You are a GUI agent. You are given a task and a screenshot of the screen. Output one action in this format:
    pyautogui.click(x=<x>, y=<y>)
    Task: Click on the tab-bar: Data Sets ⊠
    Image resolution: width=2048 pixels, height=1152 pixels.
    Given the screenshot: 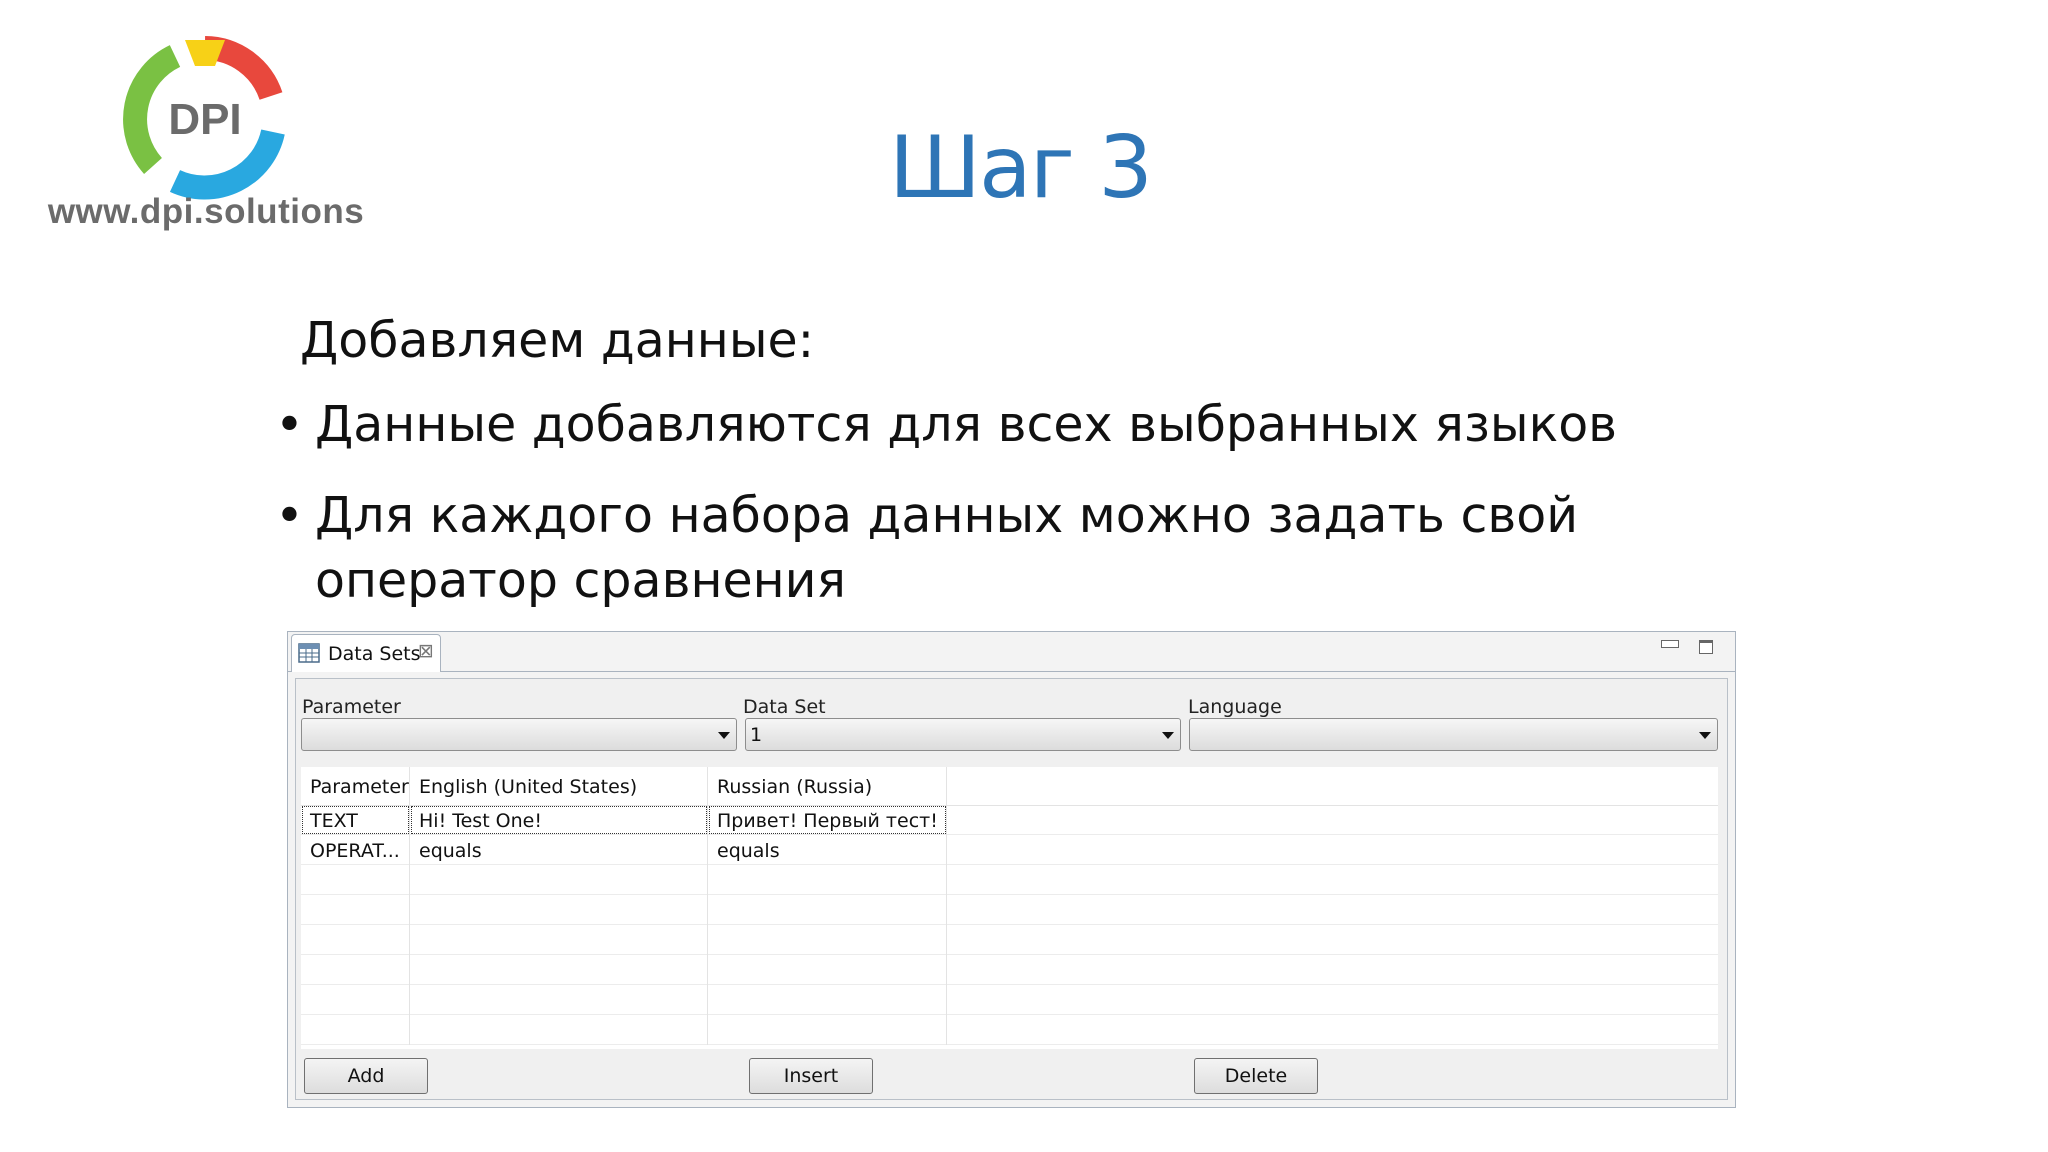 What is the action you would take?
    pyautogui.click(x=1011, y=652)
    